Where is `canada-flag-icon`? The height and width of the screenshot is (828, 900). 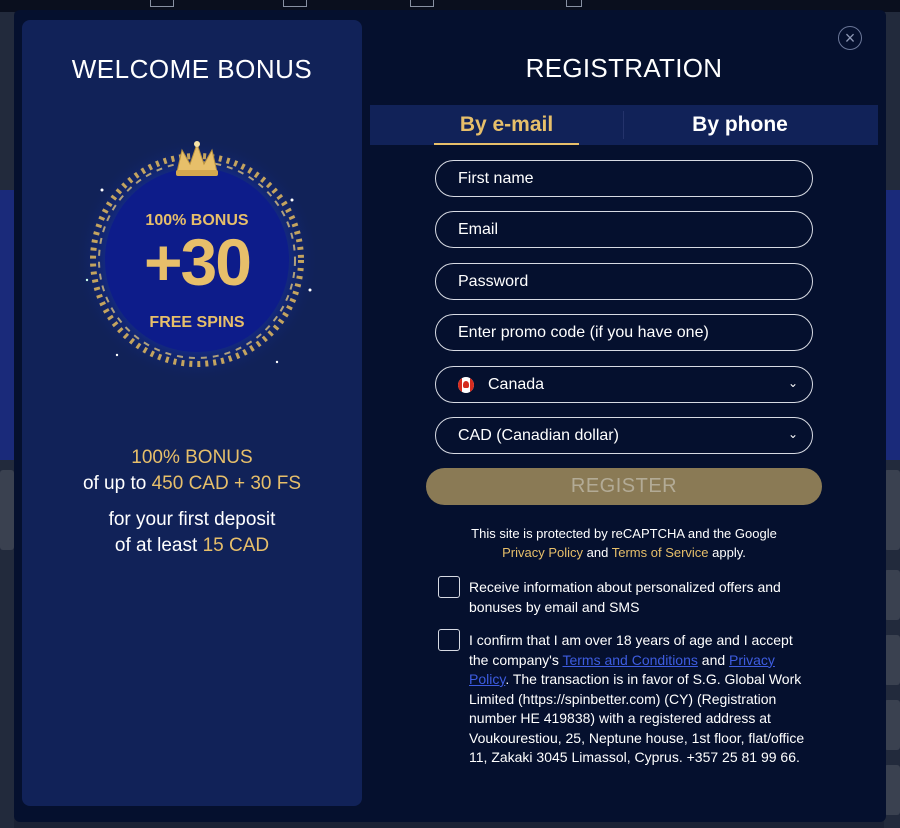 canada-flag-icon is located at coordinates (466, 384).